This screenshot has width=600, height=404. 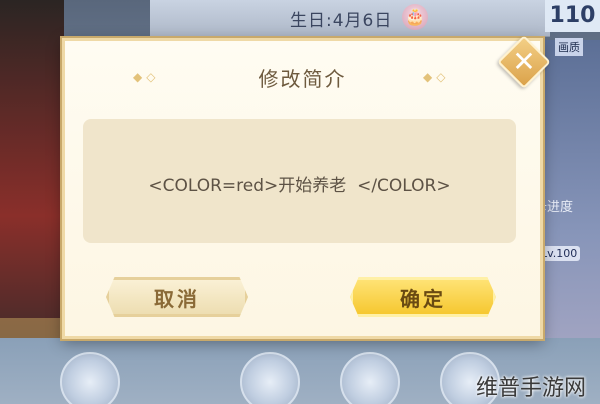 What do you see at coordinates (302, 79) in the screenshot?
I see `dialog-title: 修改简介` at bounding box center [302, 79].